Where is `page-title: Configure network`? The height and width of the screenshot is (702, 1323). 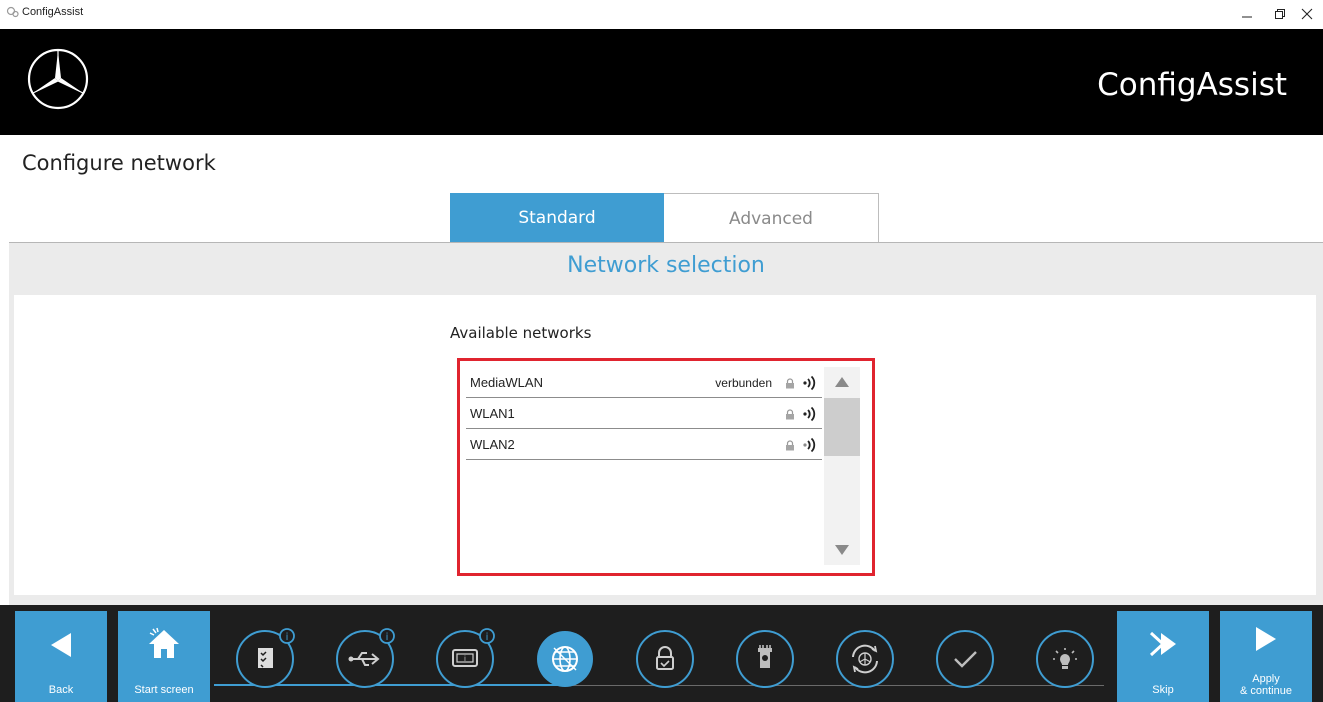 page-title: Configure network is located at coordinates (119, 163).